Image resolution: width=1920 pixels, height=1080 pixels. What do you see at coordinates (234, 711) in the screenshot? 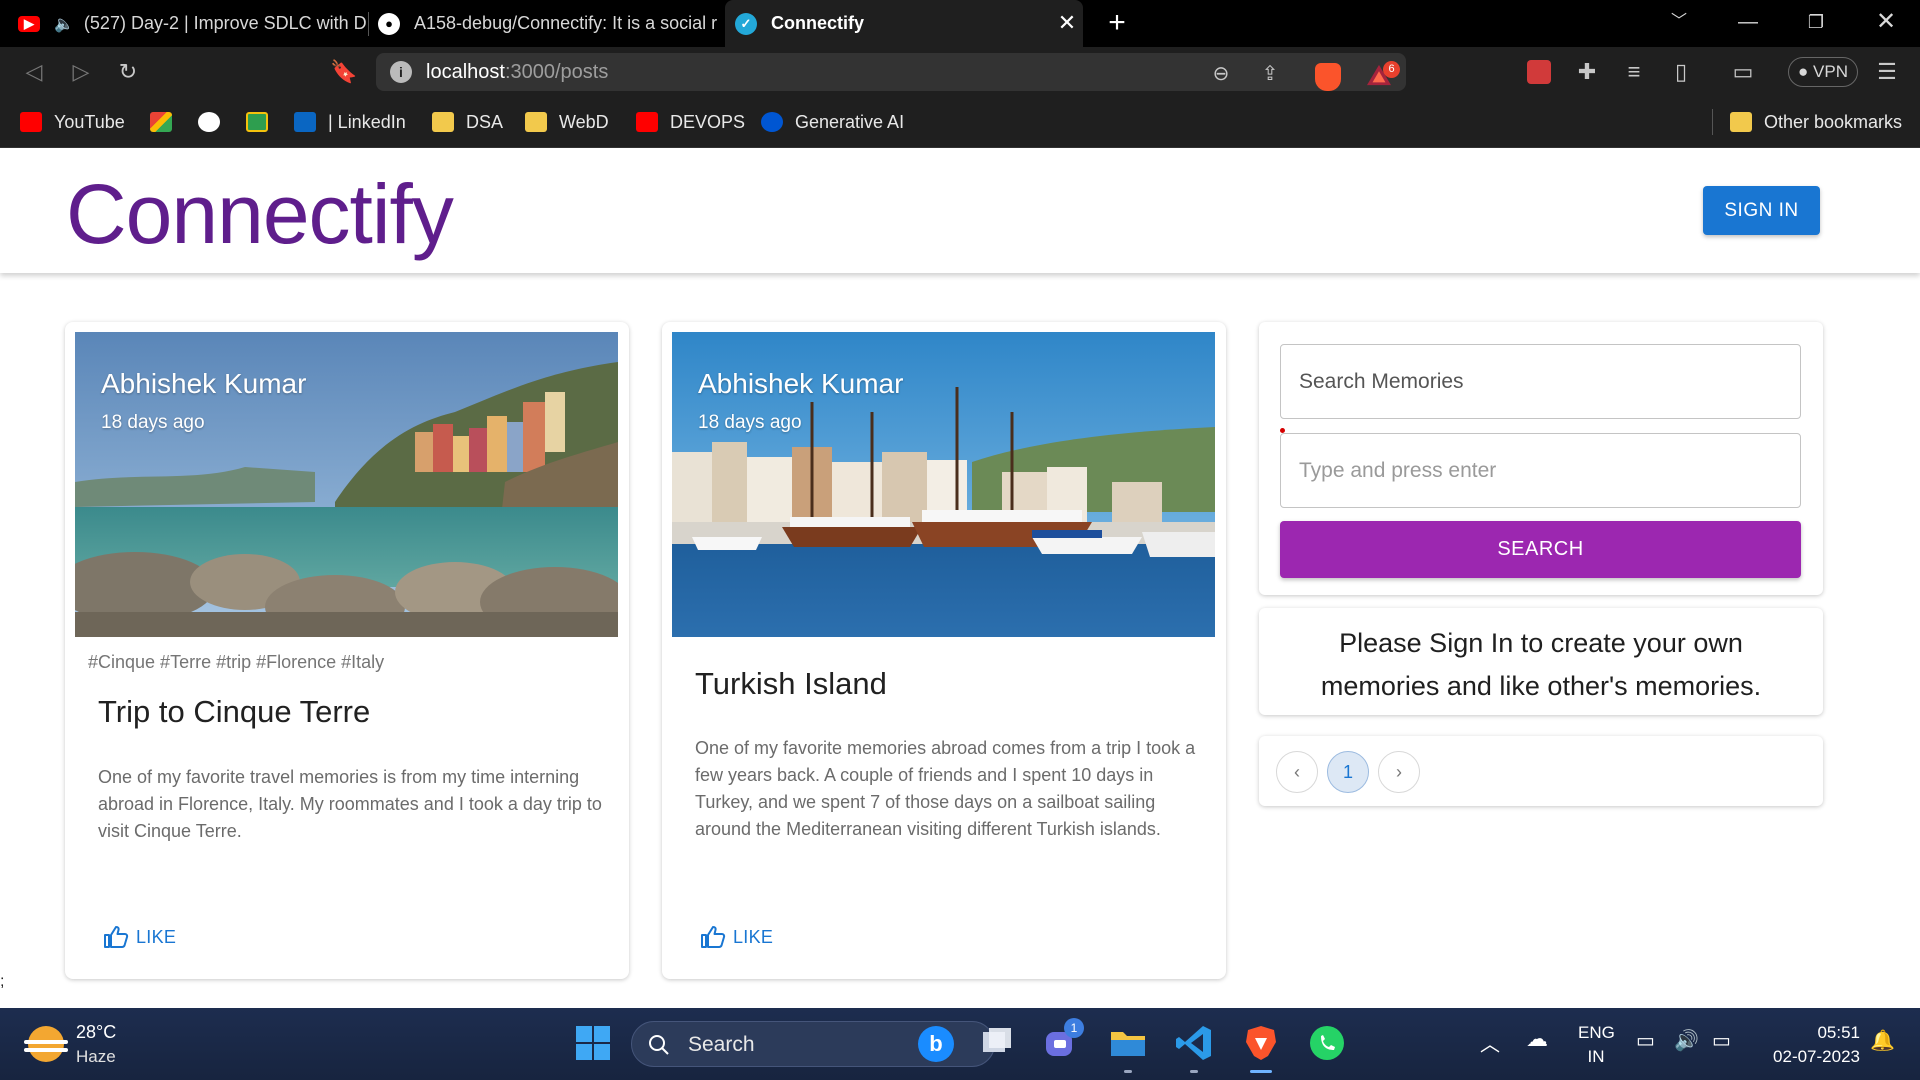
I see `post-title: Trip to Cinque Terre` at bounding box center [234, 711].